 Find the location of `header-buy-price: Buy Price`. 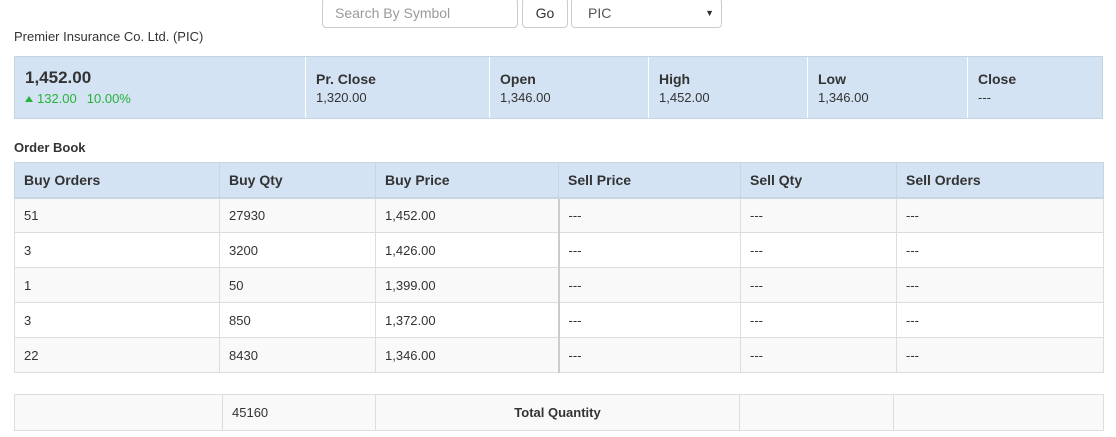

header-buy-price: Buy Price is located at coordinates (467, 180).